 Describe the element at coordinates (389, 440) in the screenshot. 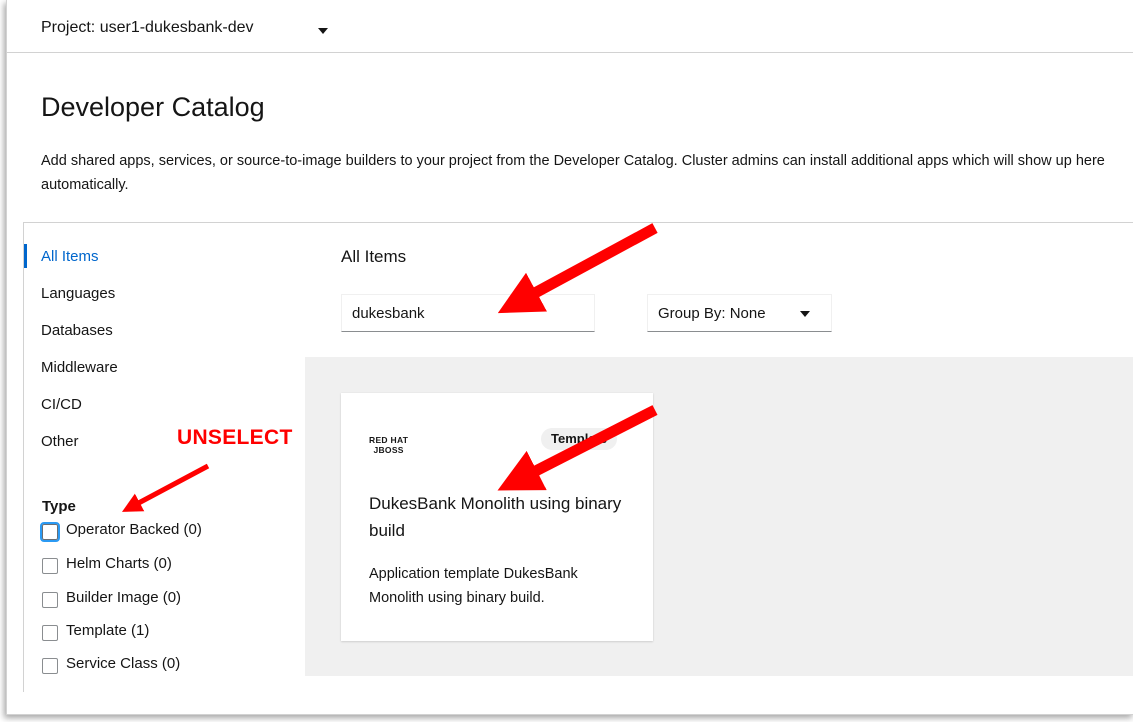

I see `logo-line: RED HAT` at that location.